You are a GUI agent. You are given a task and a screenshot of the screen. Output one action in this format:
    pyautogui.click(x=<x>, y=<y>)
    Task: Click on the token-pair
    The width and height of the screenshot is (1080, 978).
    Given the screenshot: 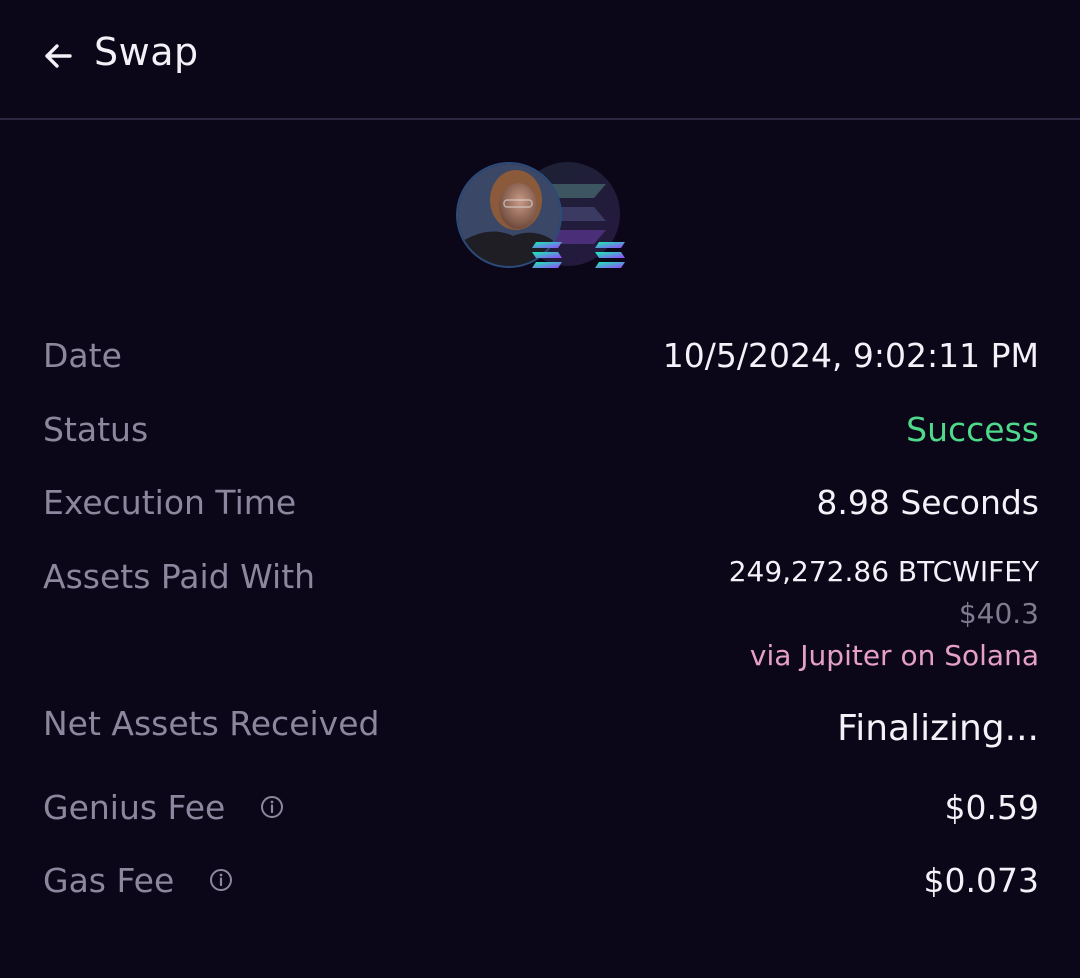 What is the action you would take?
    pyautogui.click(x=544, y=216)
    